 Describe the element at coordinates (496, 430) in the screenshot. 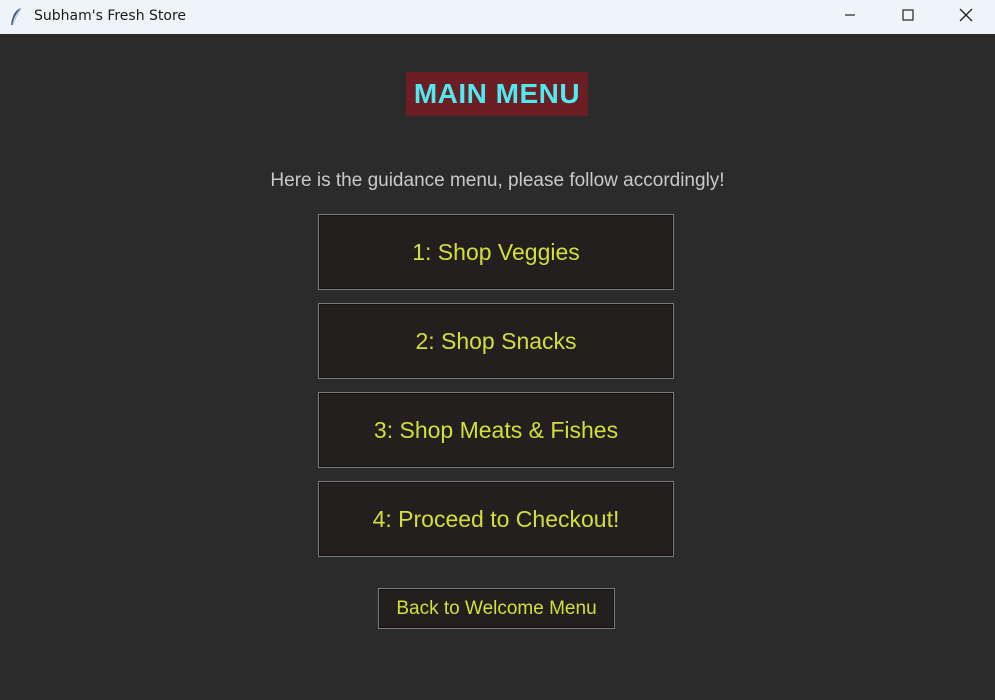

I see `shop-meats-fishes-button: 3: Shop Meats & Fishes` at that location.